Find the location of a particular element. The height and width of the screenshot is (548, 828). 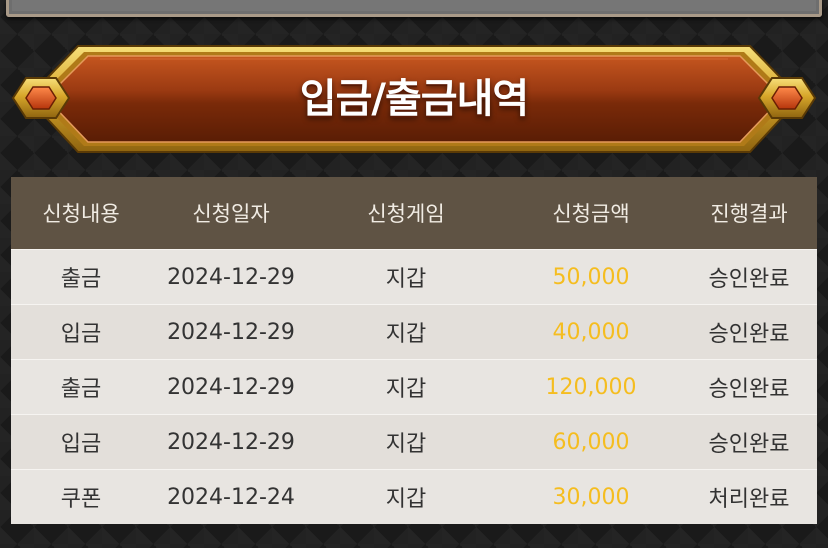

table-header-row: 신청내용 신청일자 신청게임 신청금액 진행결과 is located at coordinates (414, 213).